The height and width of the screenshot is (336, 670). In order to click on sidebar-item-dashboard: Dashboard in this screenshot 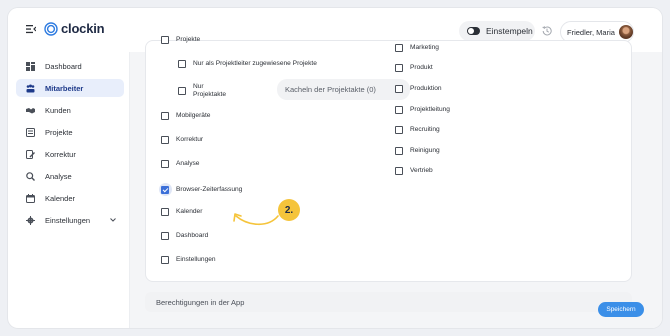, I will do `click(70, 66)`.